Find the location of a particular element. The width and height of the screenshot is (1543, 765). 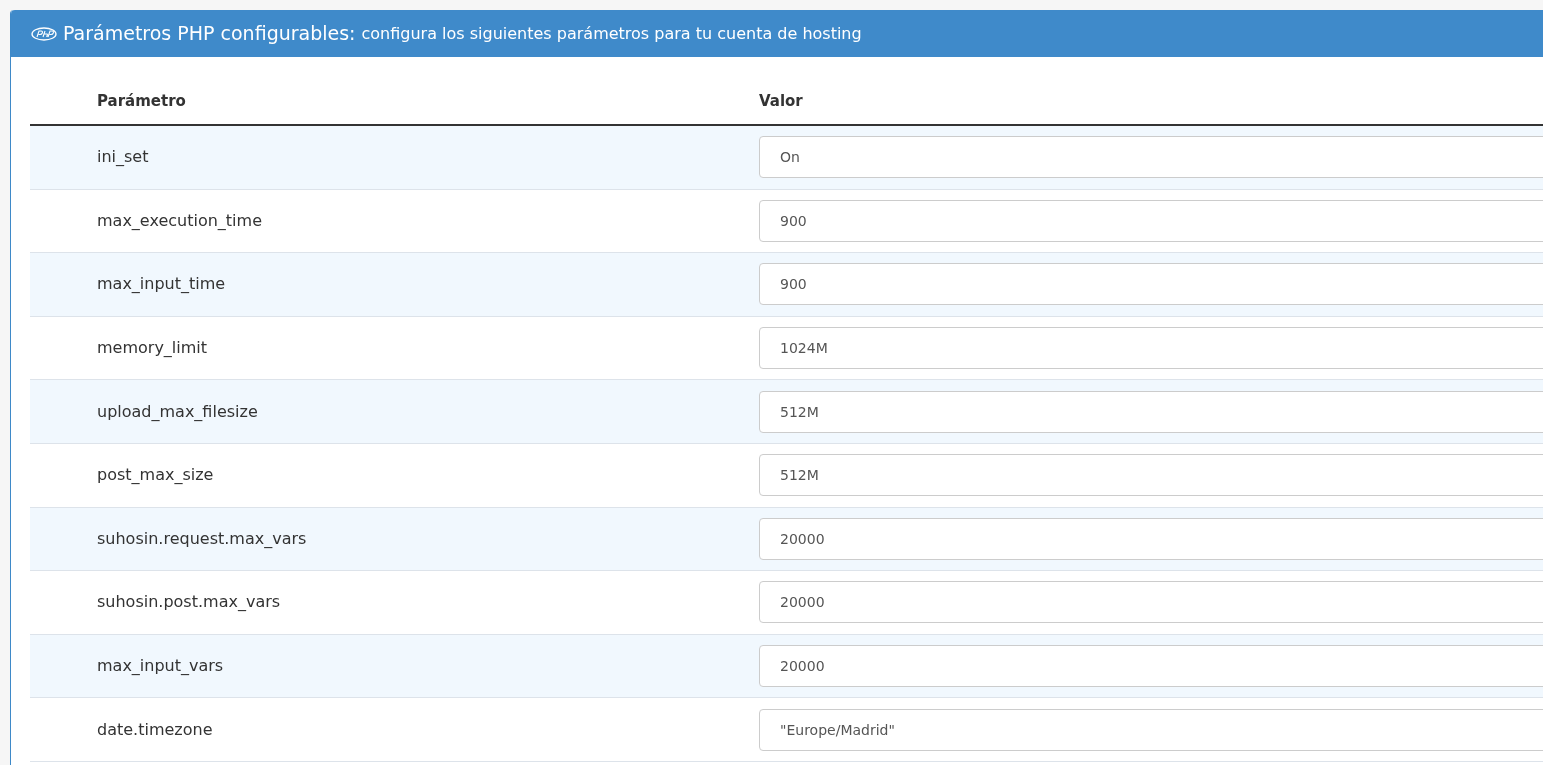

parameter-name: max_input_time is located at coordinates (161, 284).